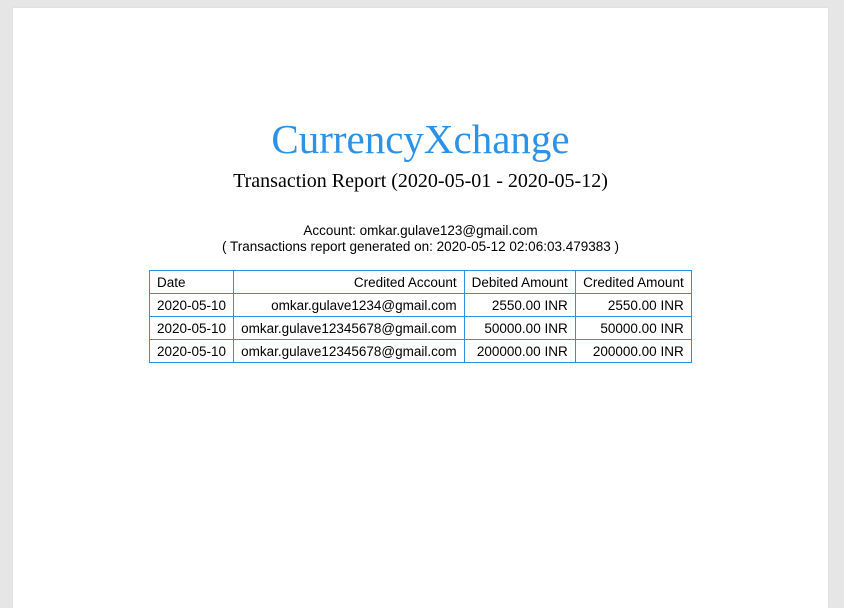  I want to click on account-line: Account: omkar.gulave123@gmail.com, so click(420, 230).